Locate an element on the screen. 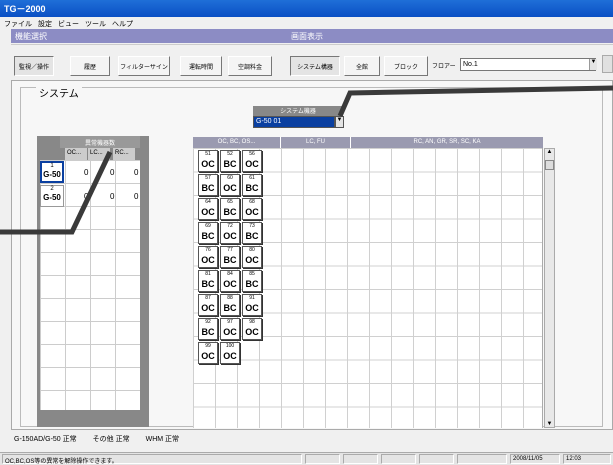  device-address: 80 is located at coordinates (252, 250).